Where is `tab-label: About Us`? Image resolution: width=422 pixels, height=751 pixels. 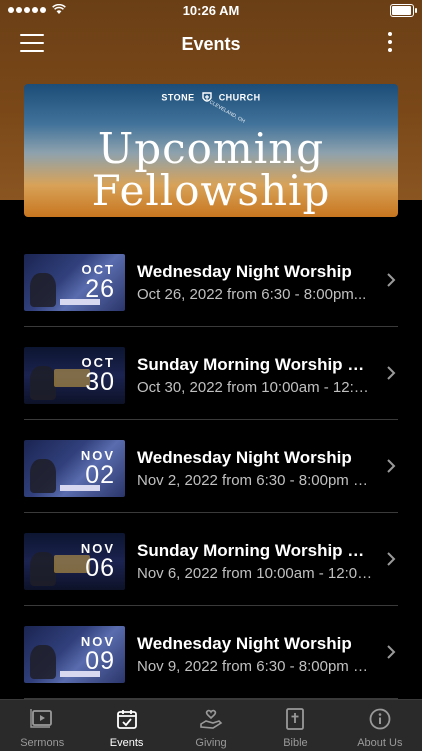 tab-label: About Us is located at coordinates (380, 743).